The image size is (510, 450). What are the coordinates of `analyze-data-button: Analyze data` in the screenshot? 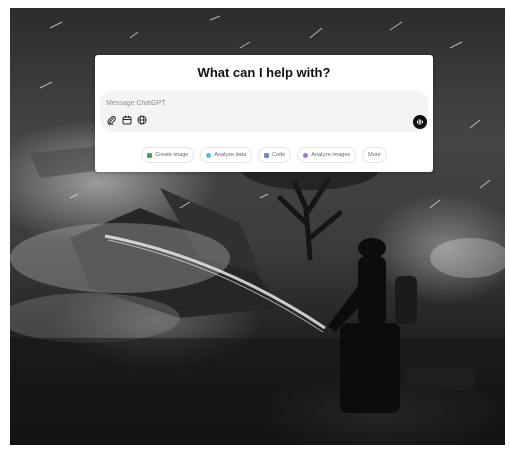 It's located at (226, 155).